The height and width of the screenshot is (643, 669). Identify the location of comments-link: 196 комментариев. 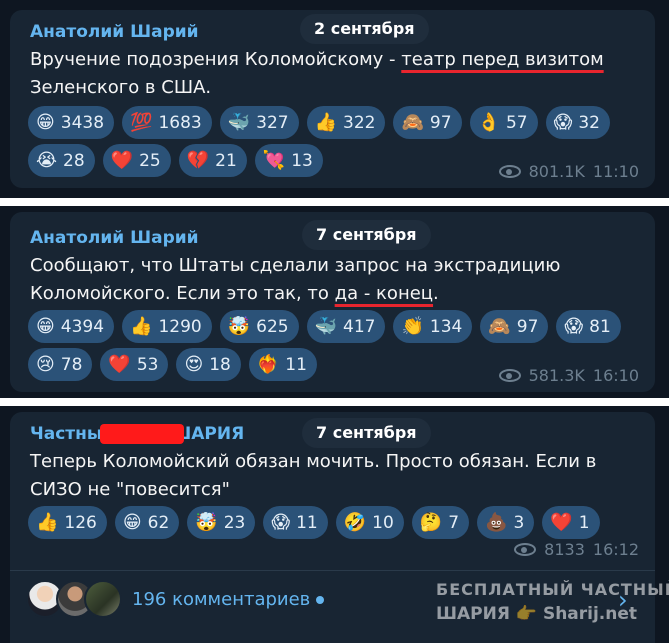
(228, 599).